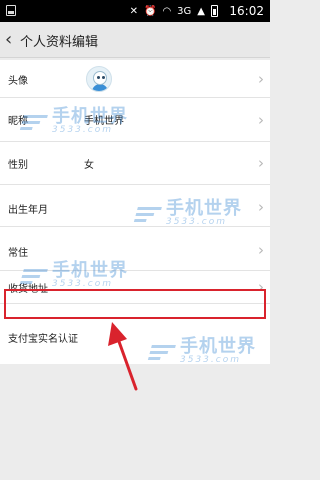  Describe the element at coordinates (150, 11) in the screenshot. I see `alarm-icon: ⏰` at that location.